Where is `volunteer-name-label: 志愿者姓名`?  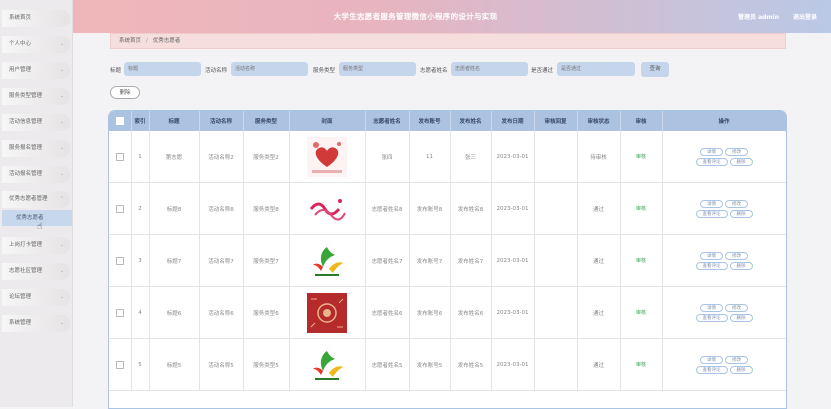
volunteer-name-label: 志愿者姓名 is located at coordinates (434, 71).